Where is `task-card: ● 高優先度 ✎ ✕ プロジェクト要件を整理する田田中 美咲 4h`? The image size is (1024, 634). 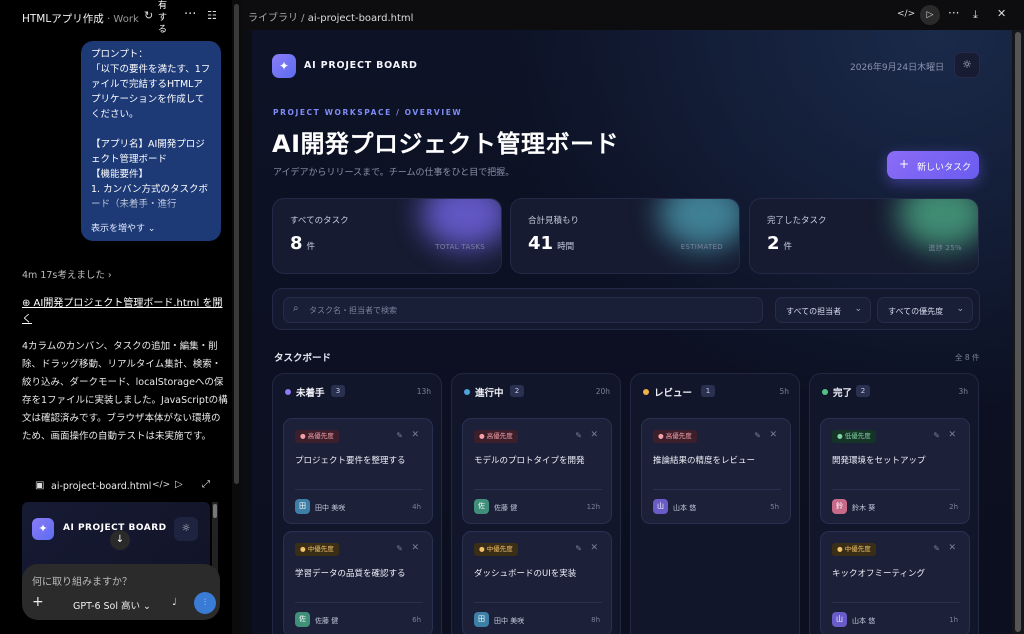
task-card: ● 高優先度 ✎ ✕ プロジェクト要件を整理する田田中 美咲 4h is located at coordinates (358, 471).